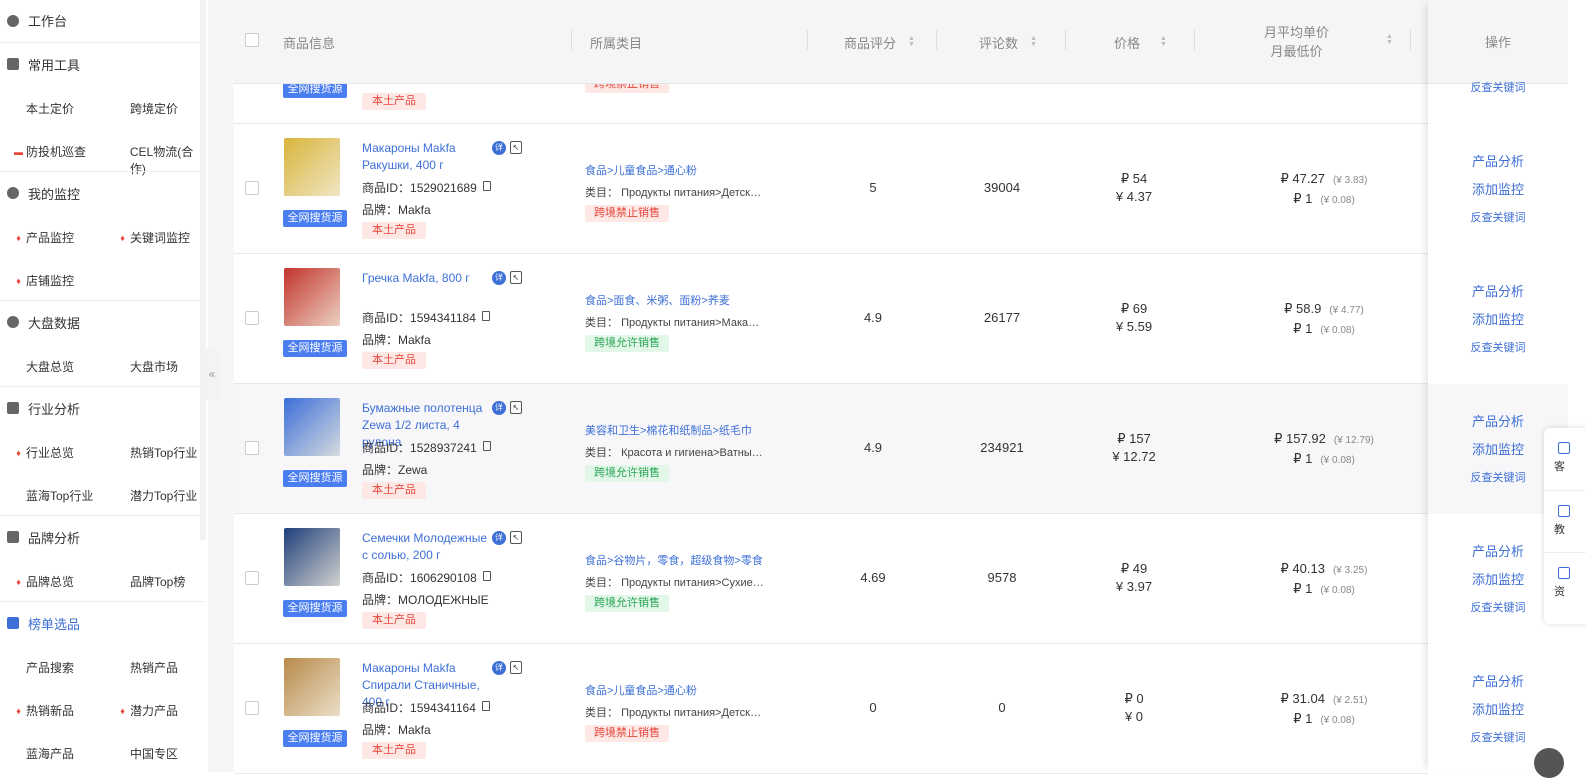 The image size is (1586, 778). Describe the element at coordinates (44, 237) in the screenshot. I see `sidebar-item: ♦ 产品监控` at that location.